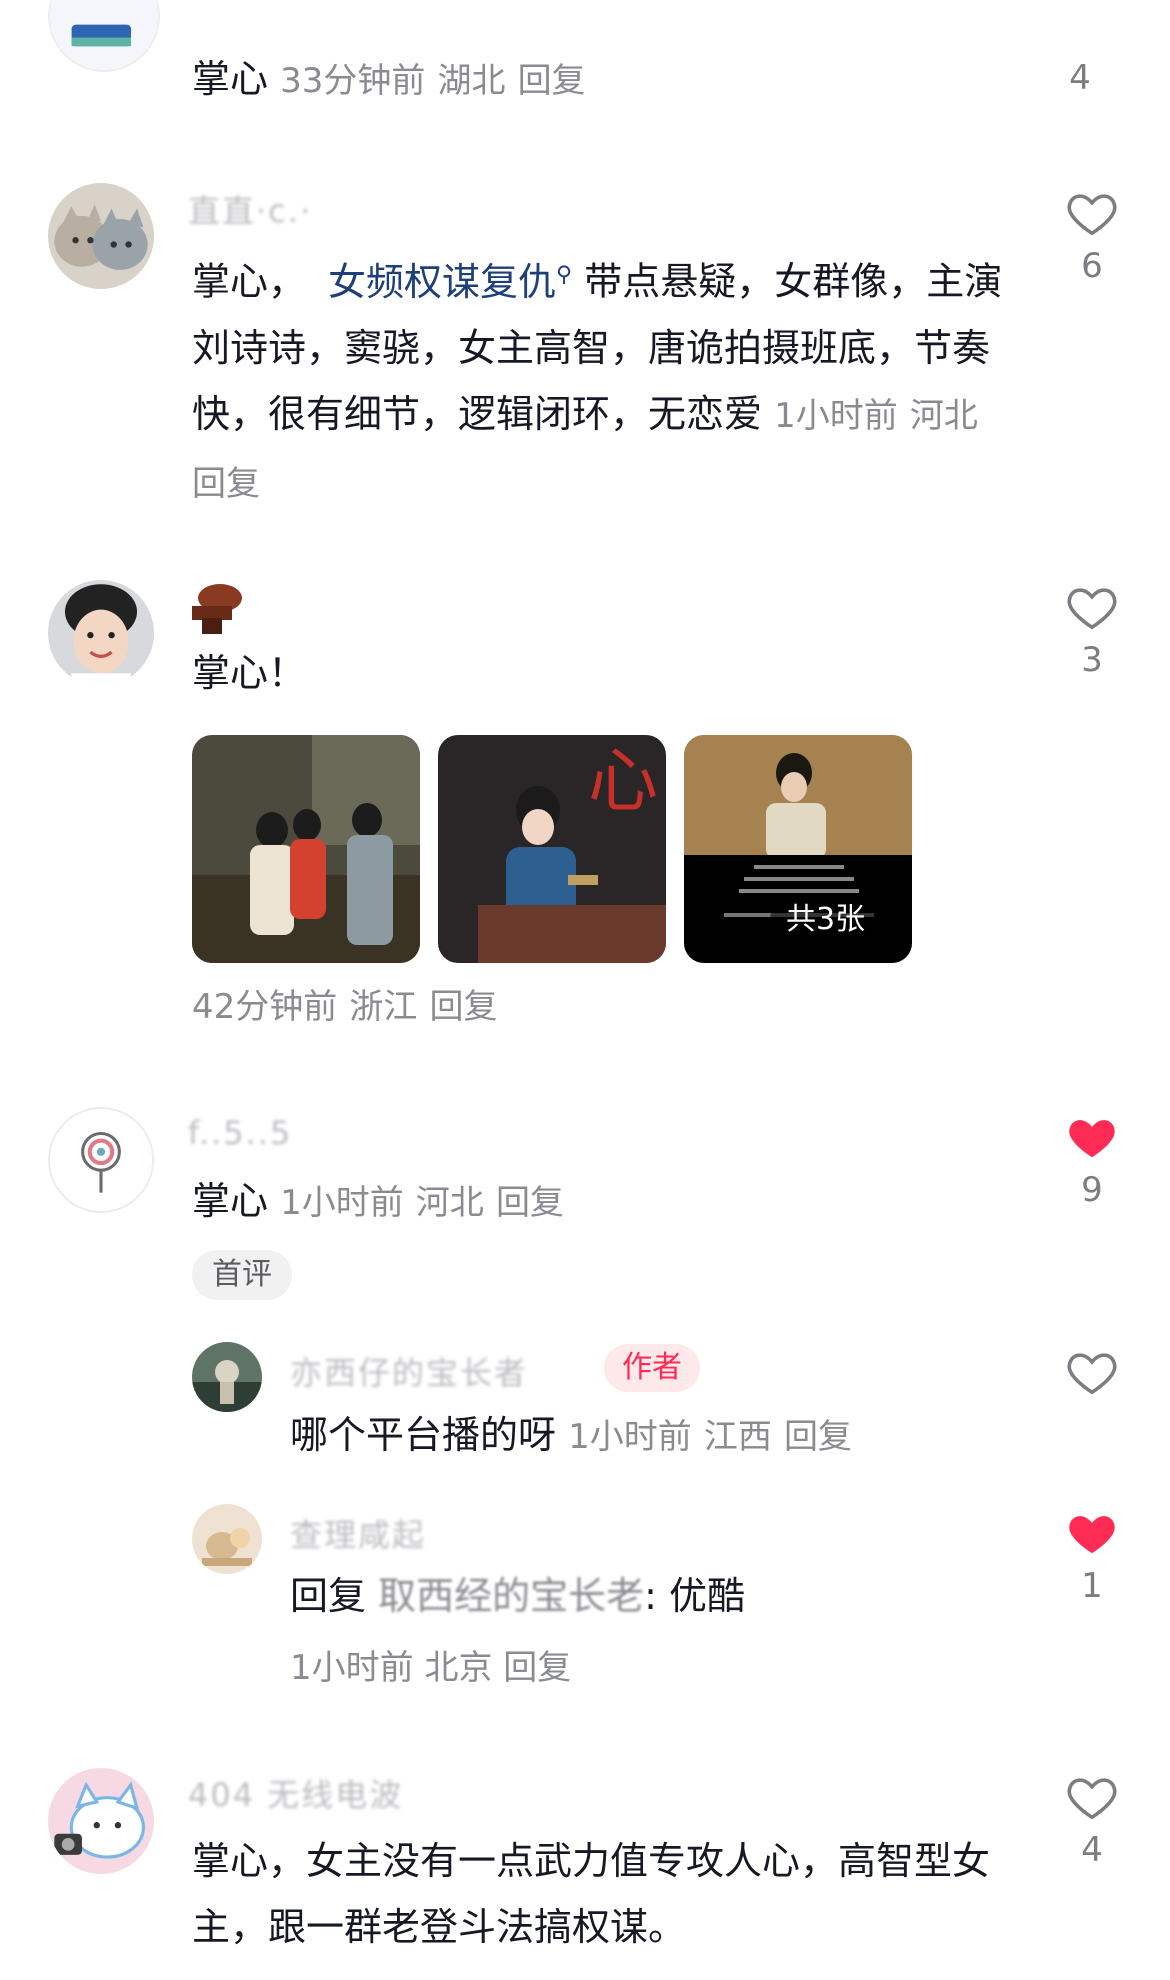 The width and height of the screenshot is (1170, 1980). Describe the element at coordinates (564, 274) in the screenshot. I see `search-icon: ⚲` at that location.